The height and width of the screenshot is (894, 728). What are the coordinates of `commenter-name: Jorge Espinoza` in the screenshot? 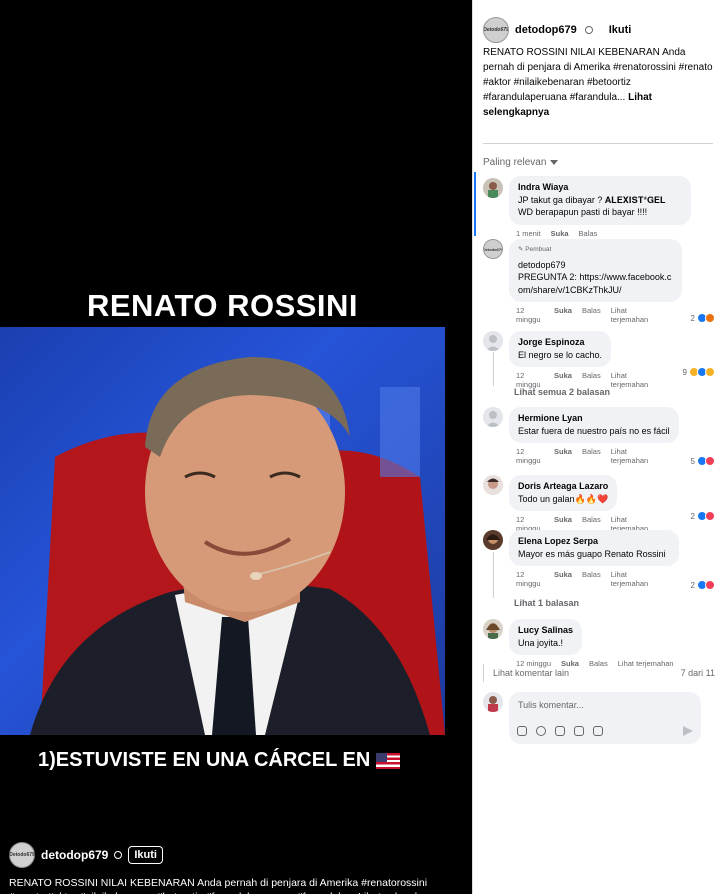 It's located at (560, 342).